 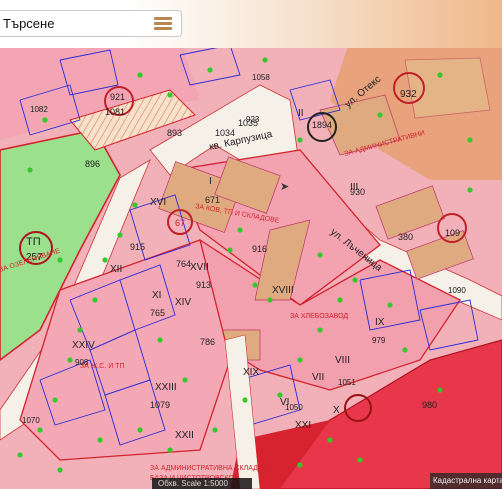 What do you see at coordinates (225, 133) in the screenshot?
I see `plot_numbers-p1034: 1034` at bounding box center [225, 133].